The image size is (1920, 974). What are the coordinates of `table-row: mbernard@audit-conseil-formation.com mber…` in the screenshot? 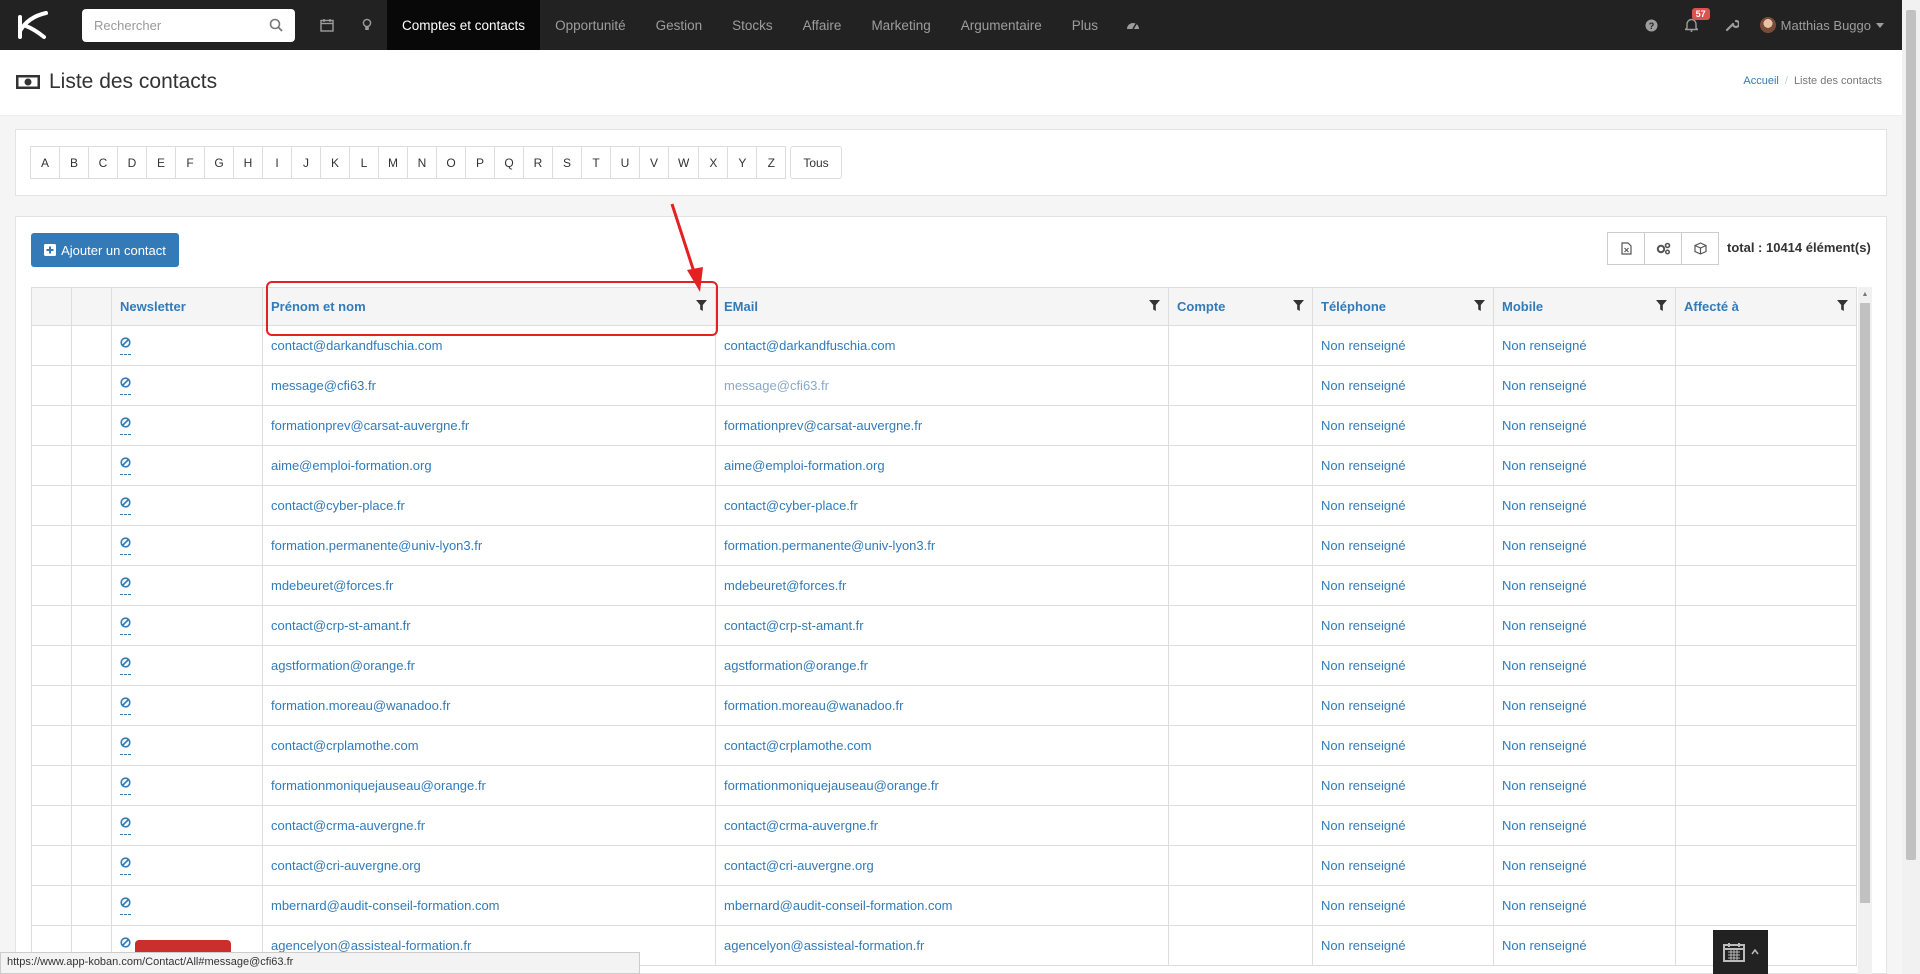 It's located at (944, 905).